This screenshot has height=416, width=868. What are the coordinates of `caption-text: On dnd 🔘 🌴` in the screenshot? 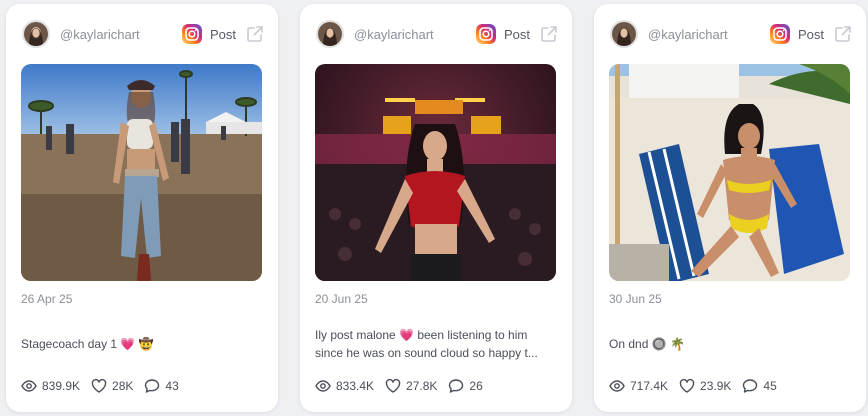 It's located at (647, 344).